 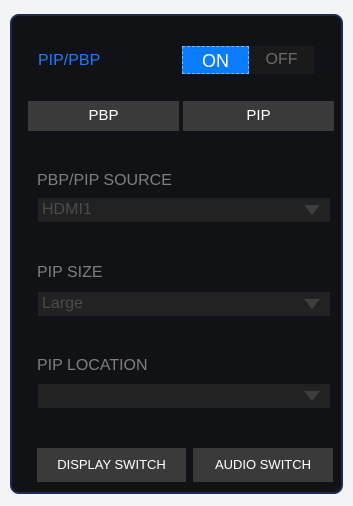 What do you see at coordinates (258, 116) in the screenshot?
I see `pip-button: PIP` at bounding box center [258, 116].